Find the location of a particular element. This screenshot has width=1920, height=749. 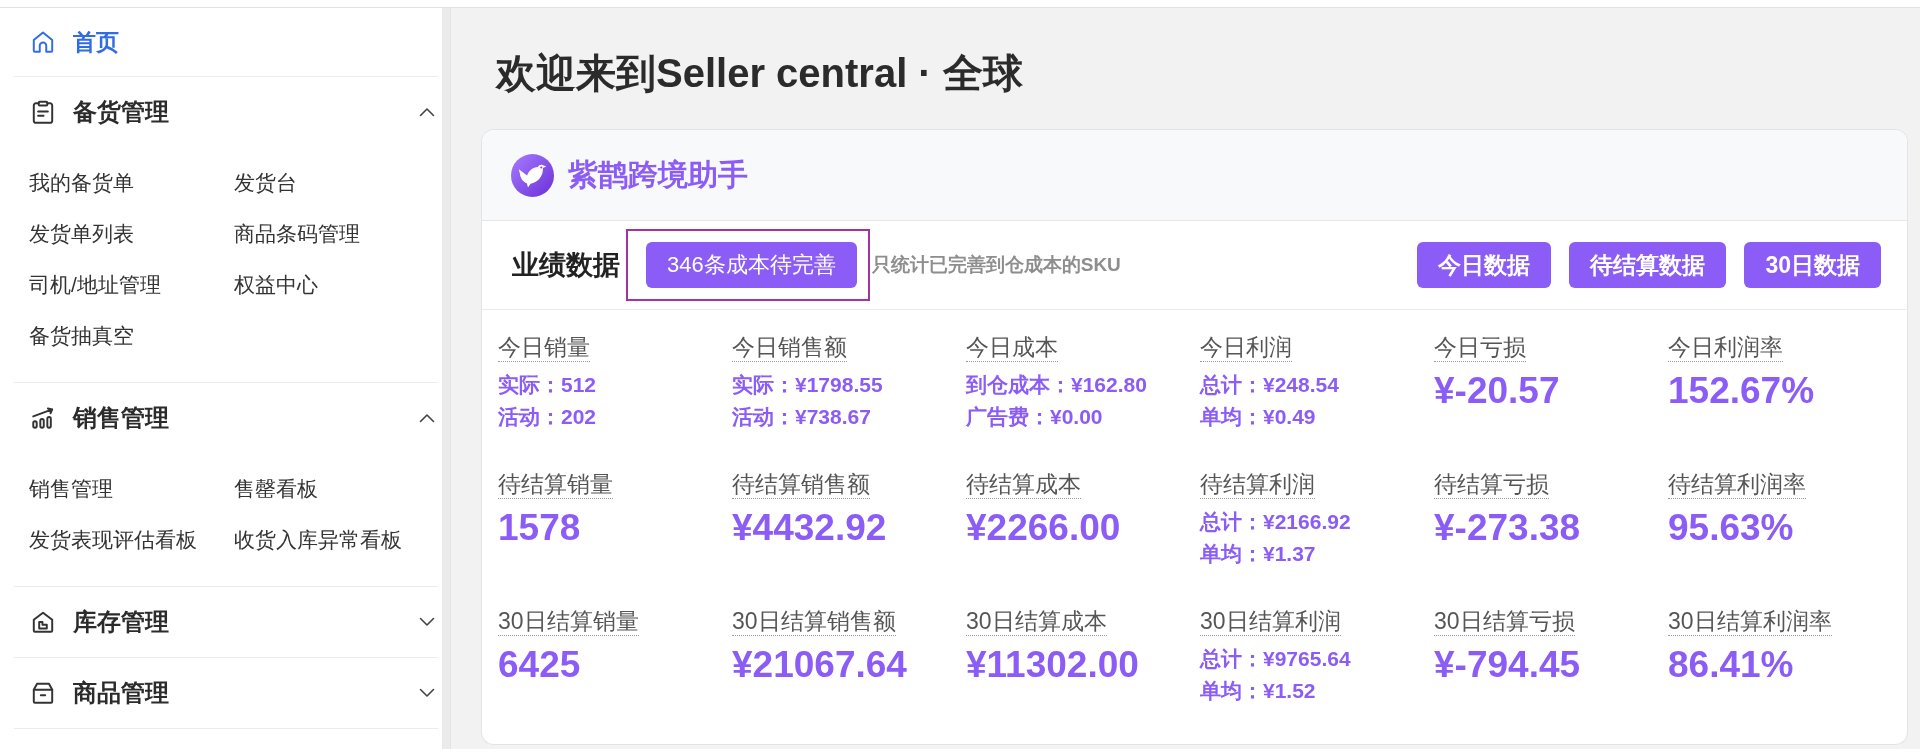

menu-group-header: 备货管理 is located at coordinates (226, 112).